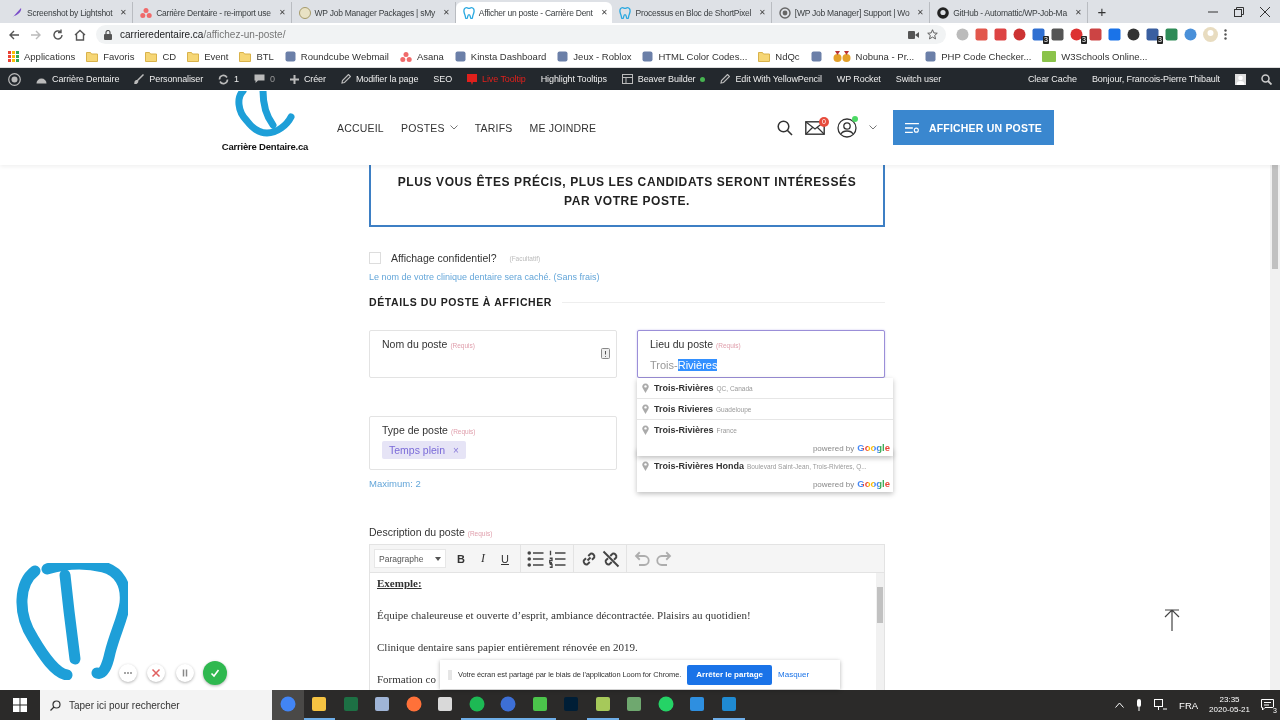  I want to click on bookmark: Roundcube Webmail, so click(336, 56).